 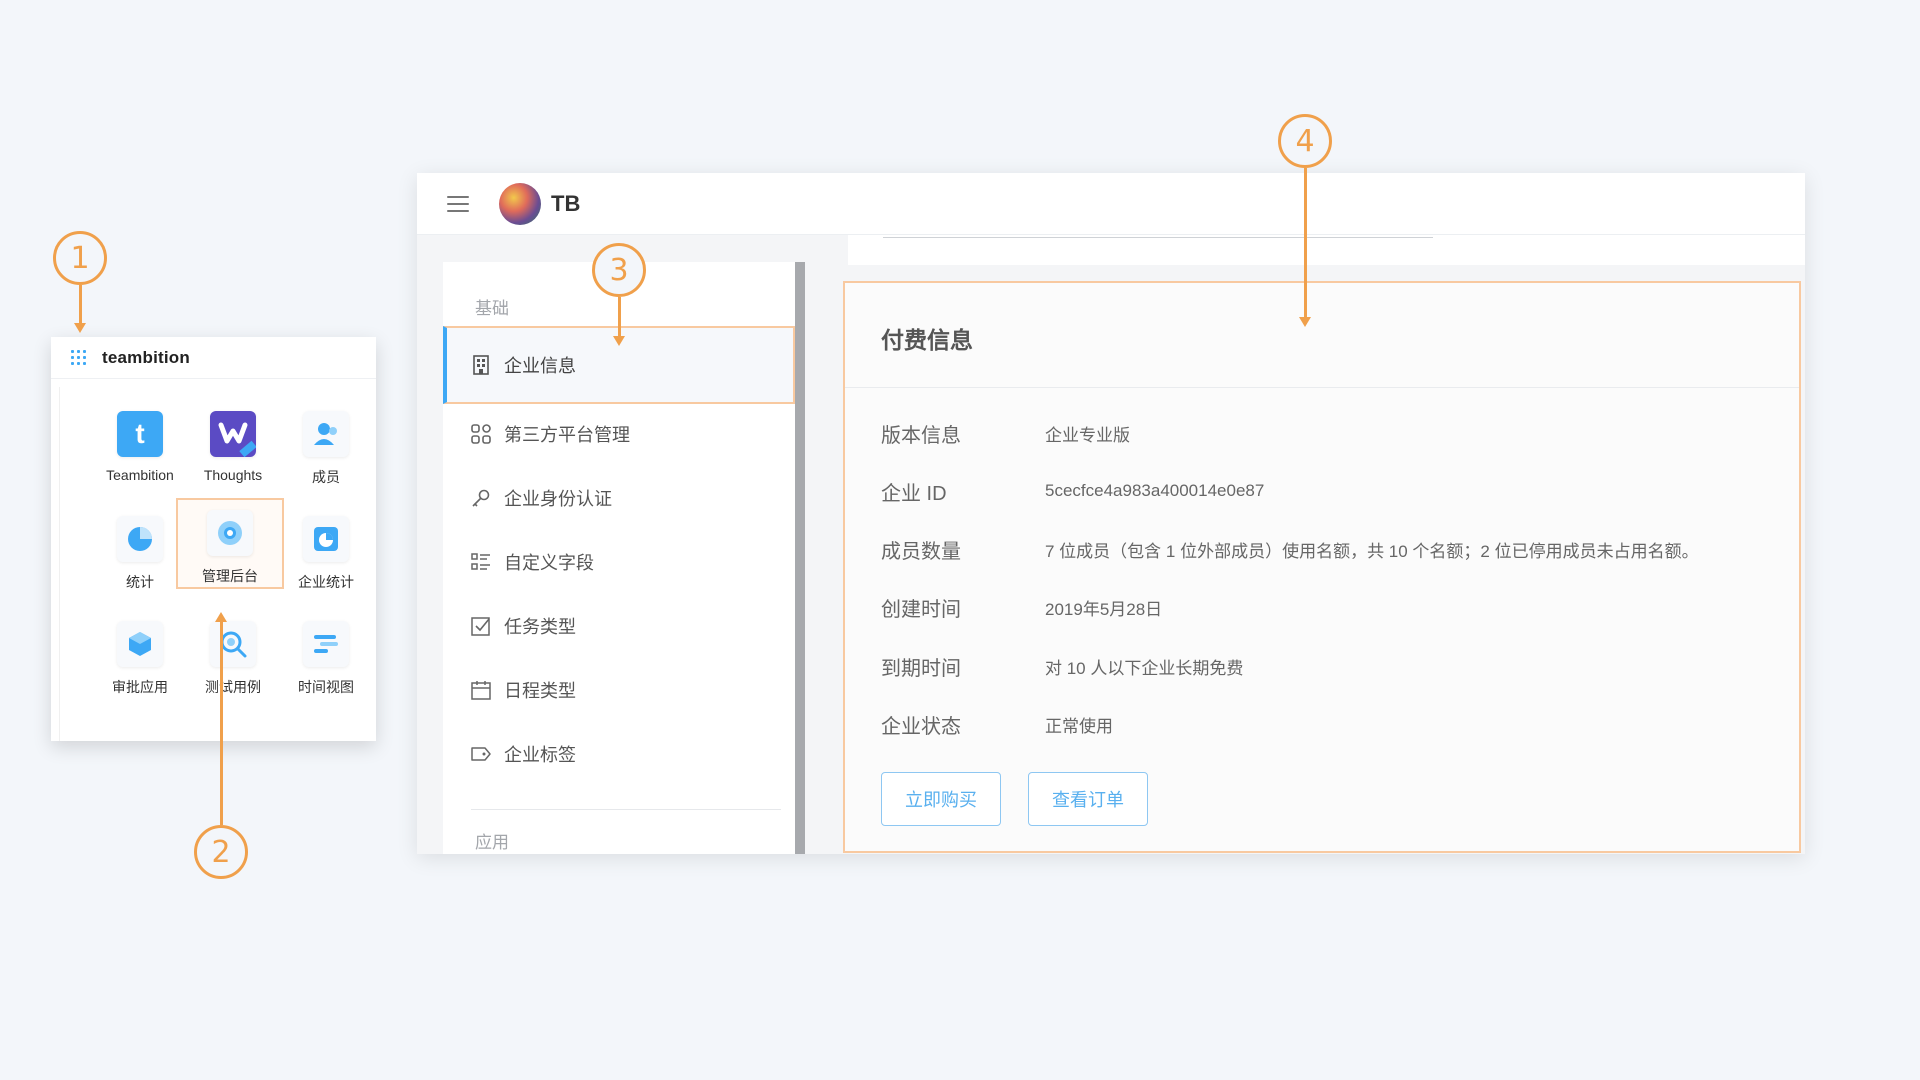 I want to click on info-key: 版本信息, so click(x=921, y=435).